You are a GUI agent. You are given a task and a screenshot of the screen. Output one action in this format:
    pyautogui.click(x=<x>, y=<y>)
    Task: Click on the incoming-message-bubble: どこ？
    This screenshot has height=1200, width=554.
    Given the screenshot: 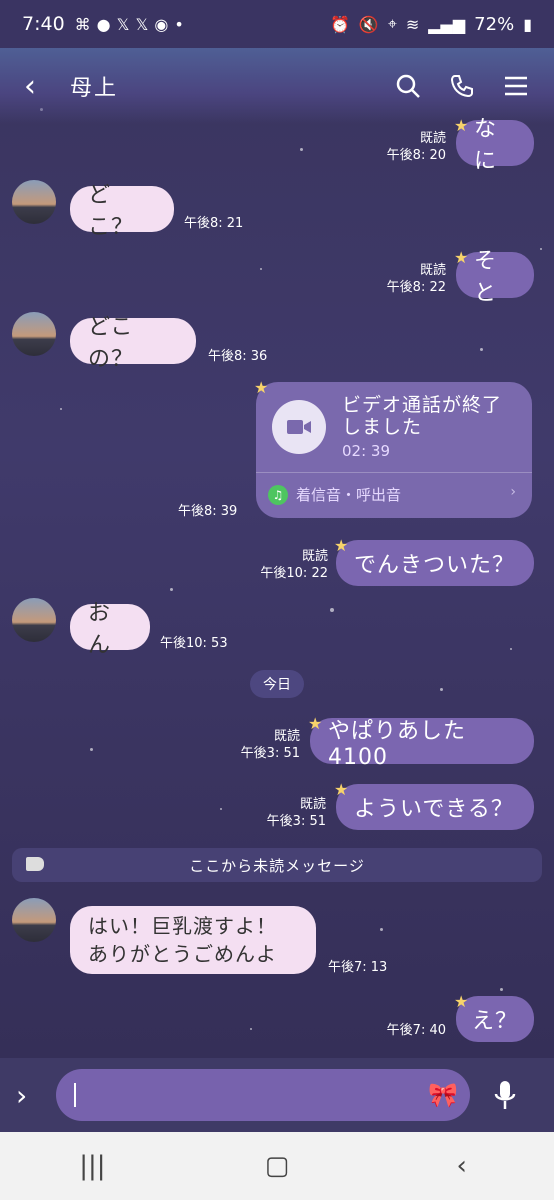 What is the action you would take?
    pyautogui.click(x=122, y=211)
    